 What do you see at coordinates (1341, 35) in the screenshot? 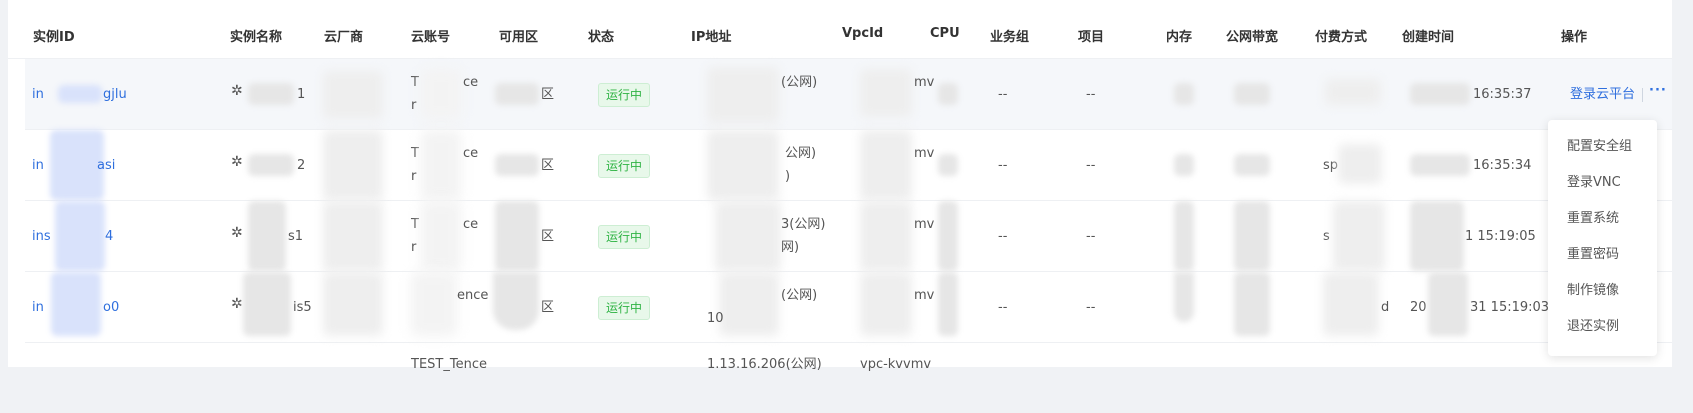
I see `col-billing: 付费方式` at bounding box center [1341, 35].